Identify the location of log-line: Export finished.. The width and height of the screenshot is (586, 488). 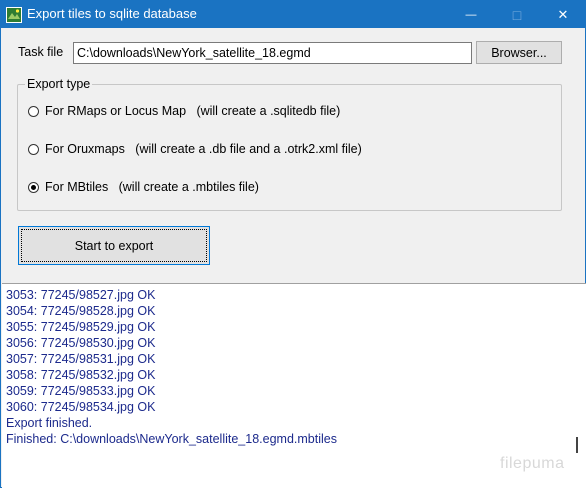
(49, 423).